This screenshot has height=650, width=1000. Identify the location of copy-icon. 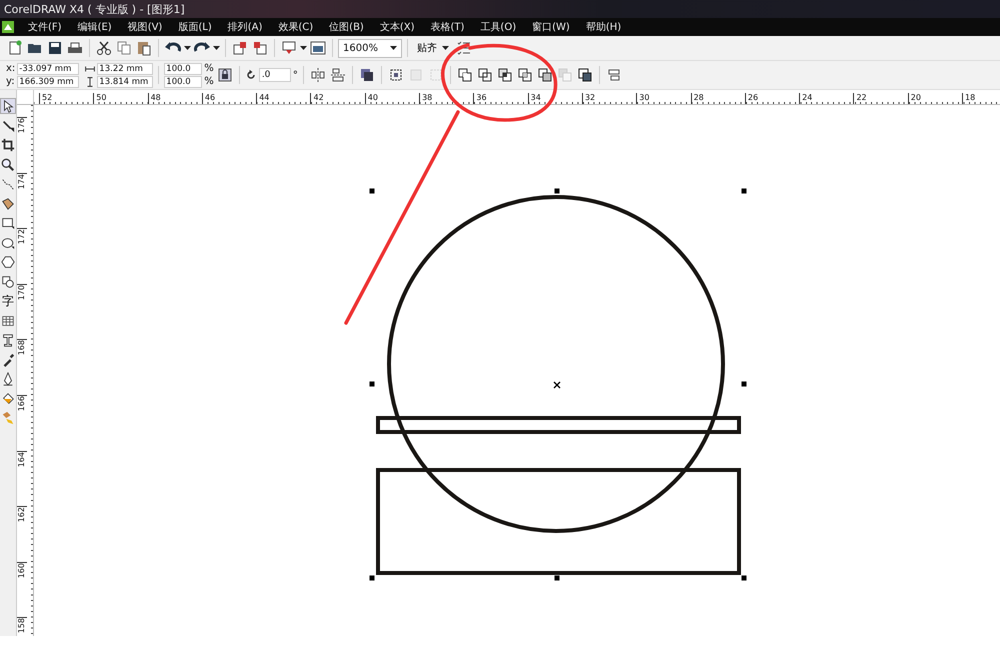
(124, 48).